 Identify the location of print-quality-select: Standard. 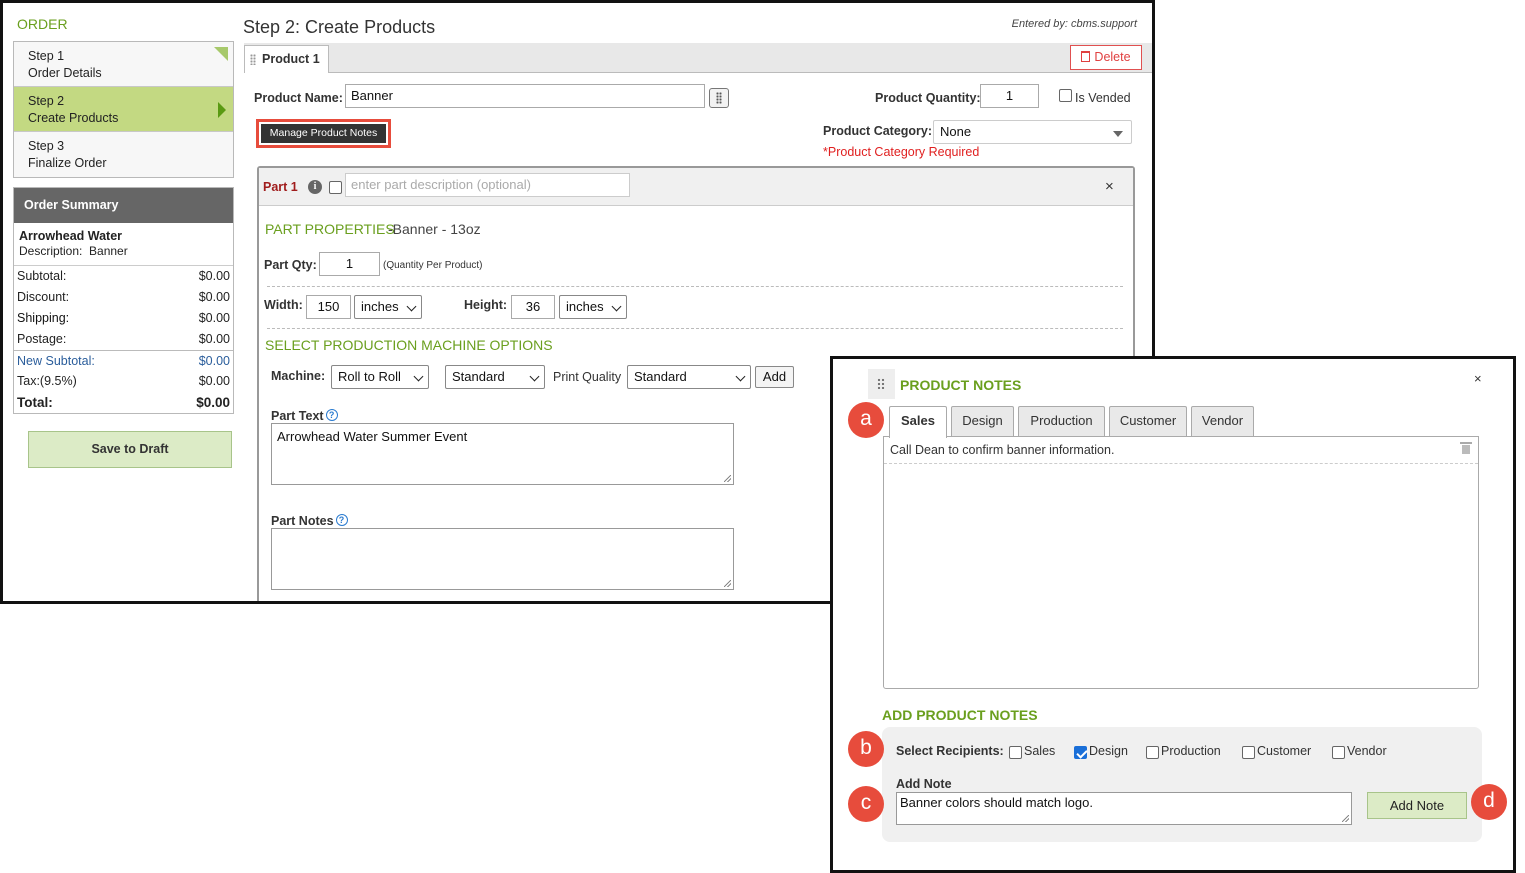
(689, 377).